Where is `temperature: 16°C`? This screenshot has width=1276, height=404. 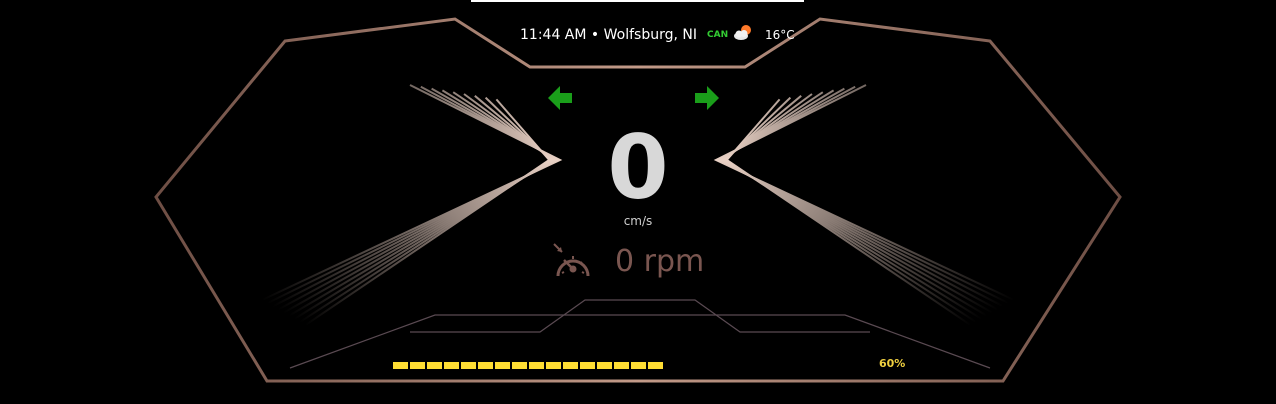 temperature: 16°C is located at coordinates (780, 35).